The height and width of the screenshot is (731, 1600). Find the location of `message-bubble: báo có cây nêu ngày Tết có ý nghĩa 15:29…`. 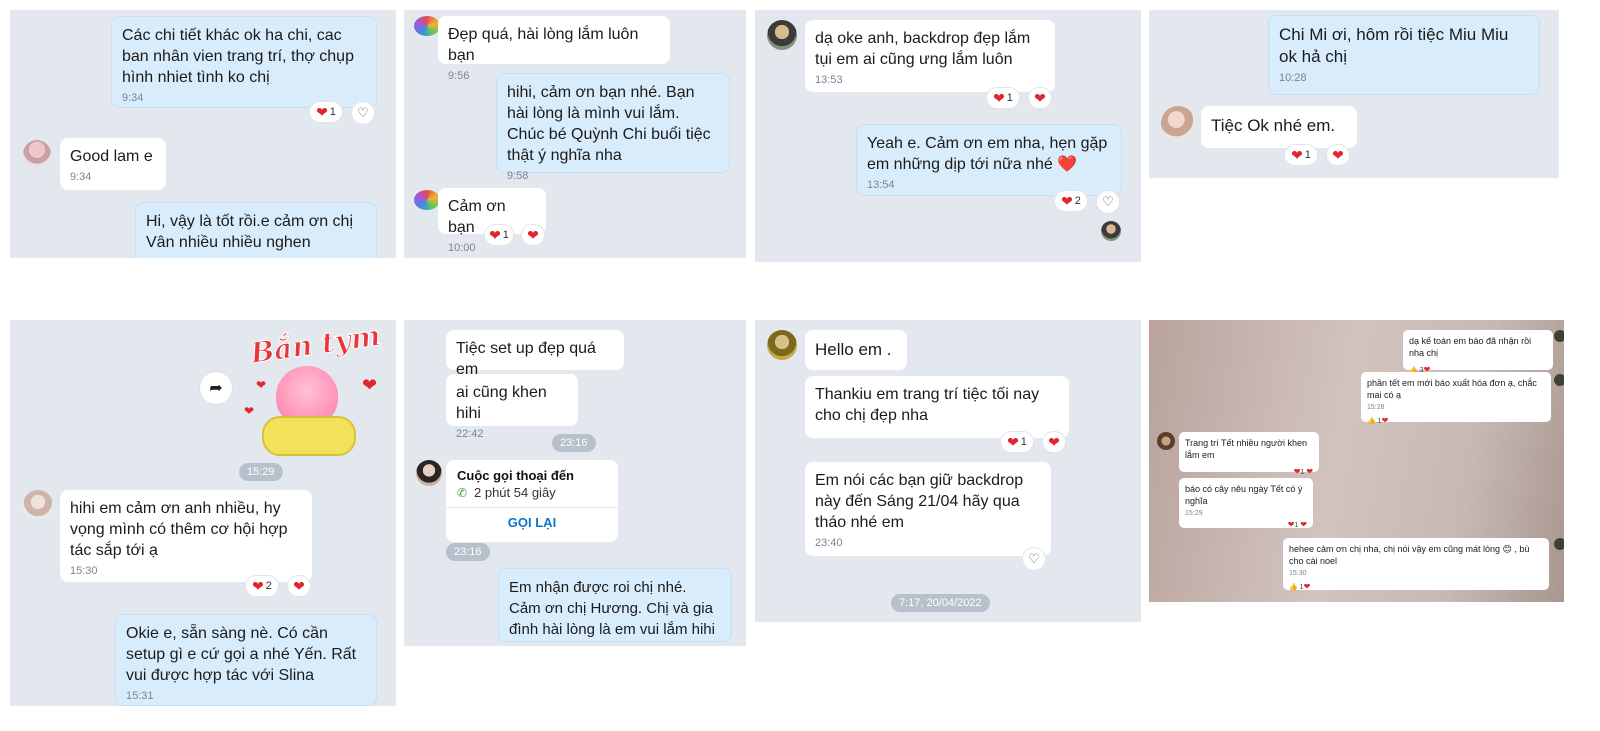

message-bubble: báo có cây nêu ngày Tết có ý nghĩa 15:29… is located at coordinates (1246, 503).